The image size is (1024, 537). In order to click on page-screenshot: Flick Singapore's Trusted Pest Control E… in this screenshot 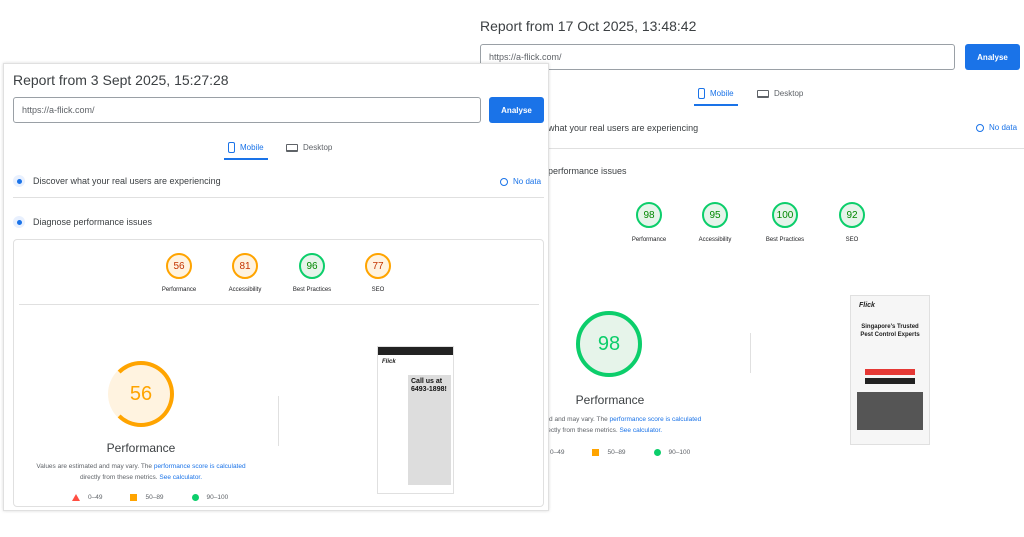, I will do `click(890, 370)`.